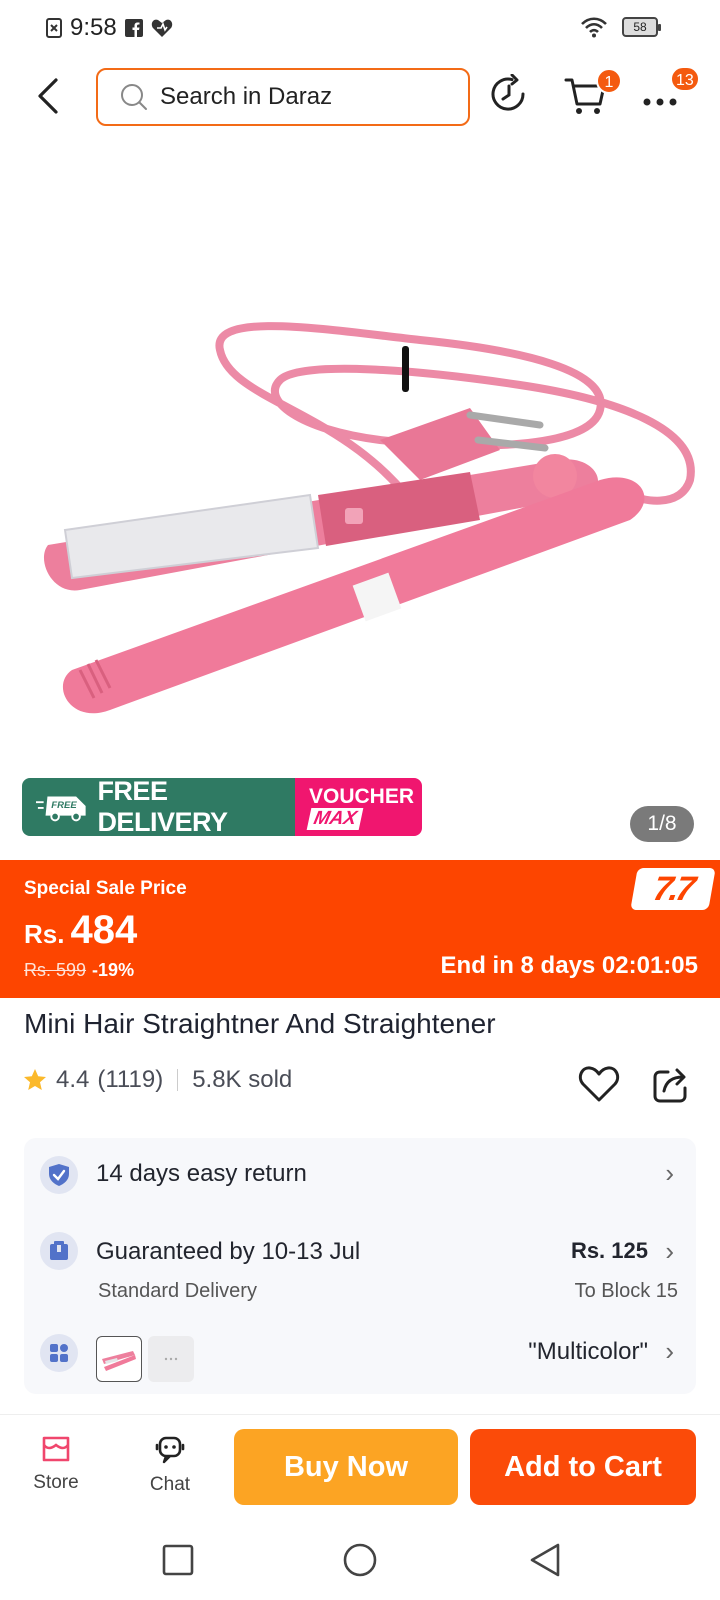 Image resolution: width=720 pixels, height=1600 pixels. What do you see at coordinates (105, 888) in the screenshot?
I see `sale-label: Special Sale Price` at bounding box center [105, 888].